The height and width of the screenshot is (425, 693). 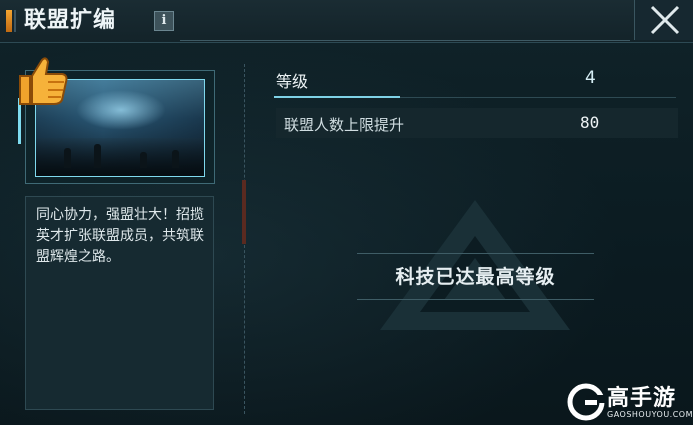 I want to click on member-cap-value: 80, so click(x=590, y=122).